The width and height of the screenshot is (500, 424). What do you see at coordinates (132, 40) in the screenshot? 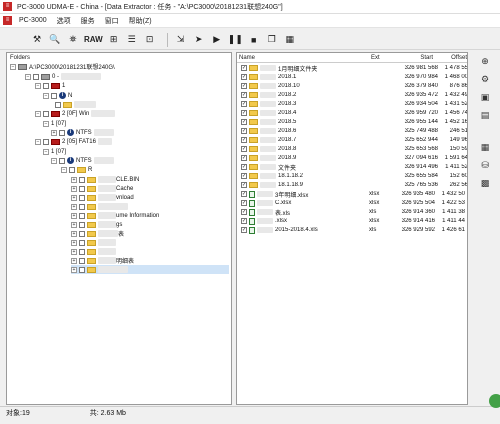
I see `list-icon: ☰` at bounding box center [132, 40].